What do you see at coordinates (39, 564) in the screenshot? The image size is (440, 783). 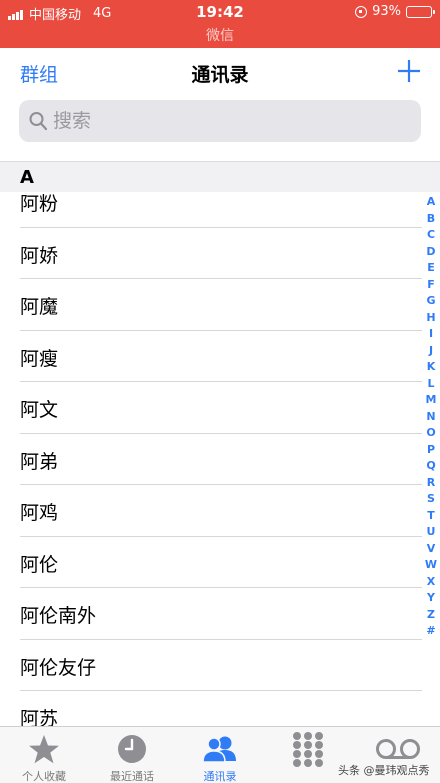 I see `contact-name: 阿伦` at bounding box center [39, 564].